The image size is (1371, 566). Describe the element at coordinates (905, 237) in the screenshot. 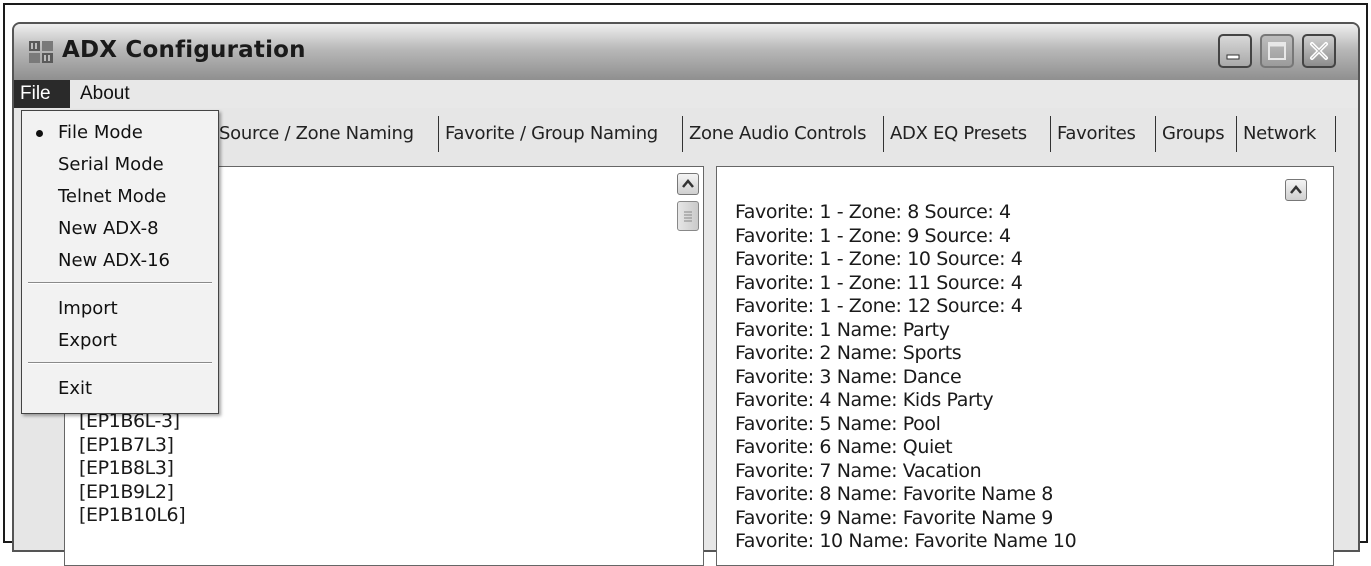

I see `list-item: Favorite: 1 - Zone: 9 Source: 4` at that location.